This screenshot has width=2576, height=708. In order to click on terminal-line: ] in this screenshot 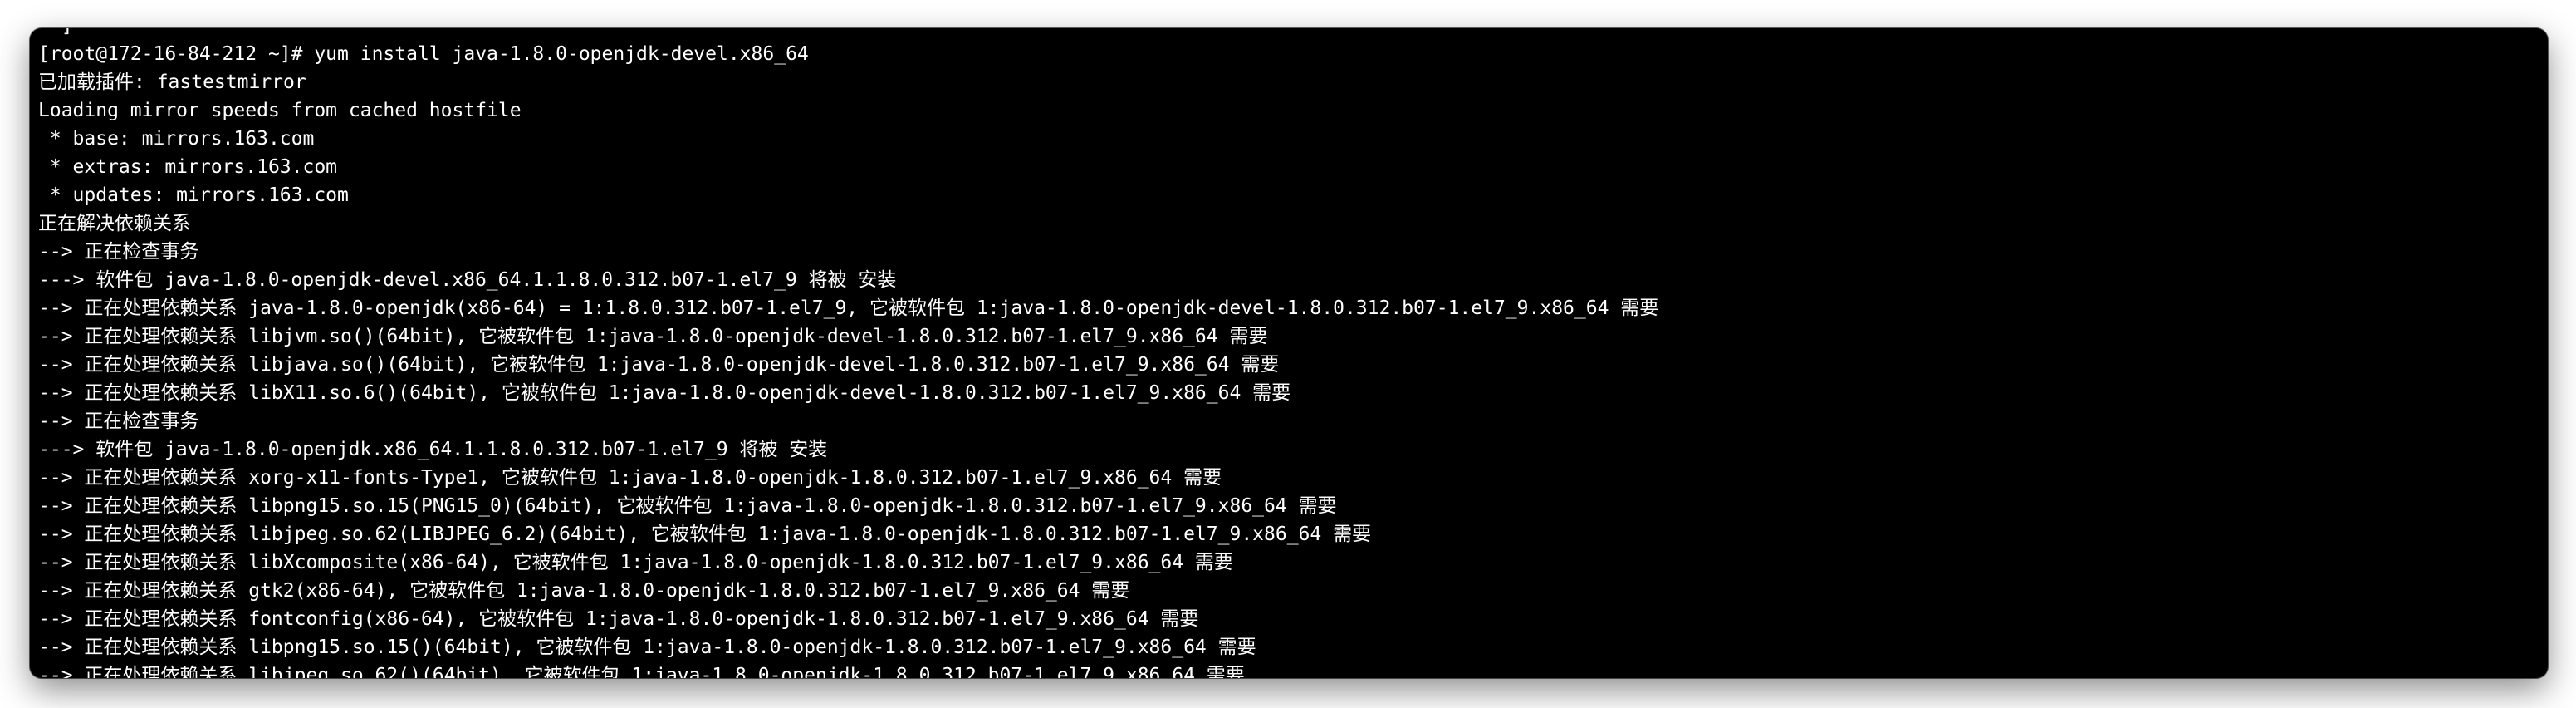, I will do `click(1289, 34)`.